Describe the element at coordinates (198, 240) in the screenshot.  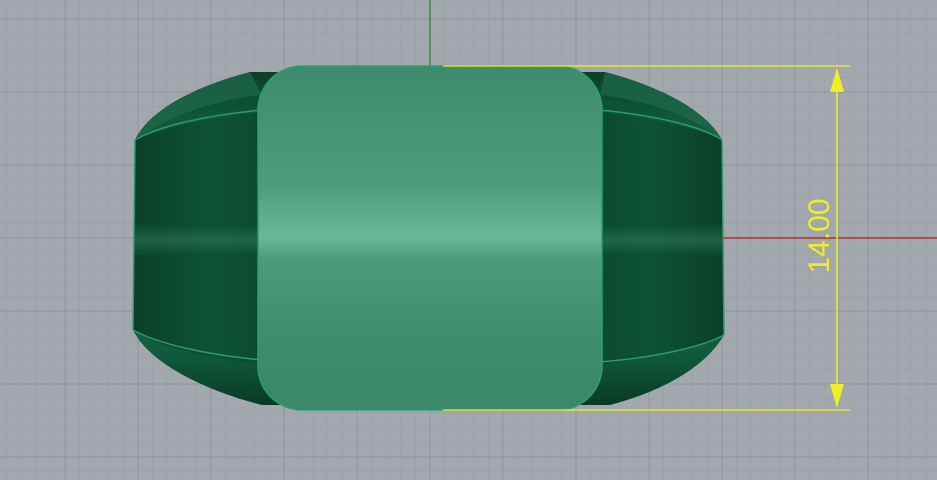
I see `ring-band-highlight-left` at that location.